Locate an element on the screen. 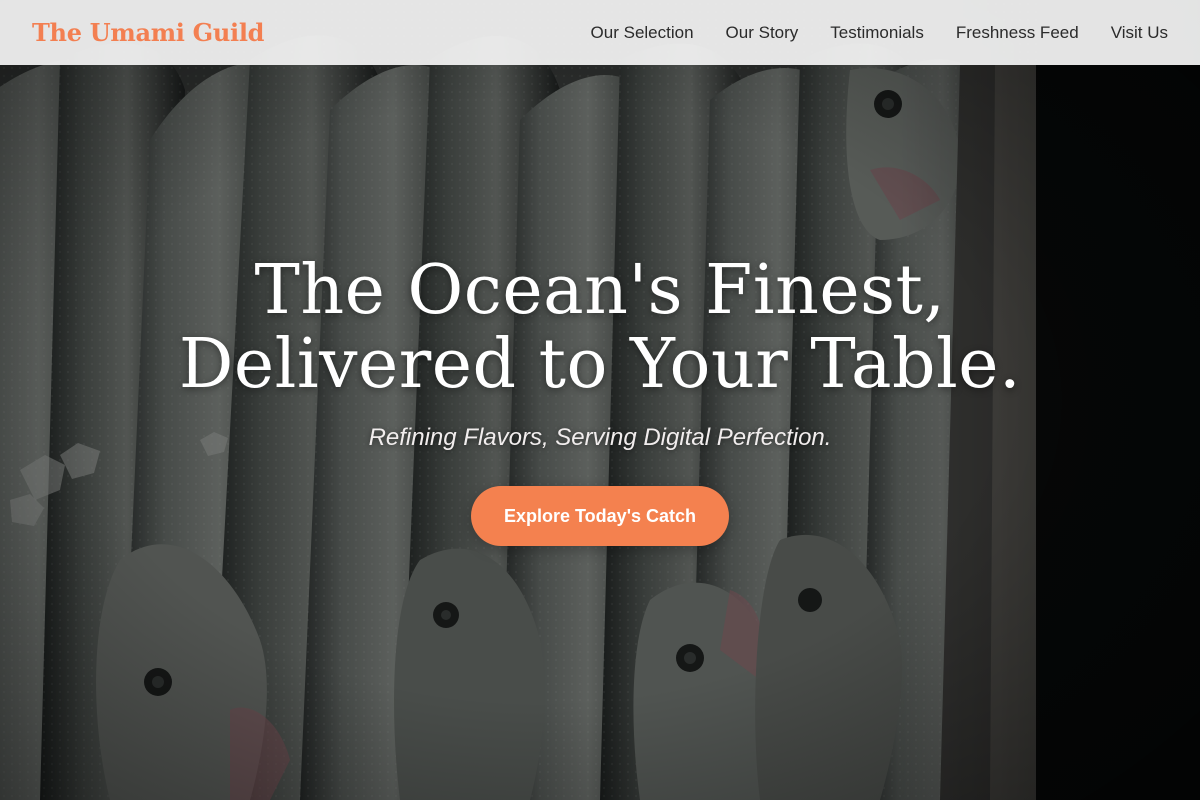  nav-link-our-story: Our Story is located at coordinates (762, 33).